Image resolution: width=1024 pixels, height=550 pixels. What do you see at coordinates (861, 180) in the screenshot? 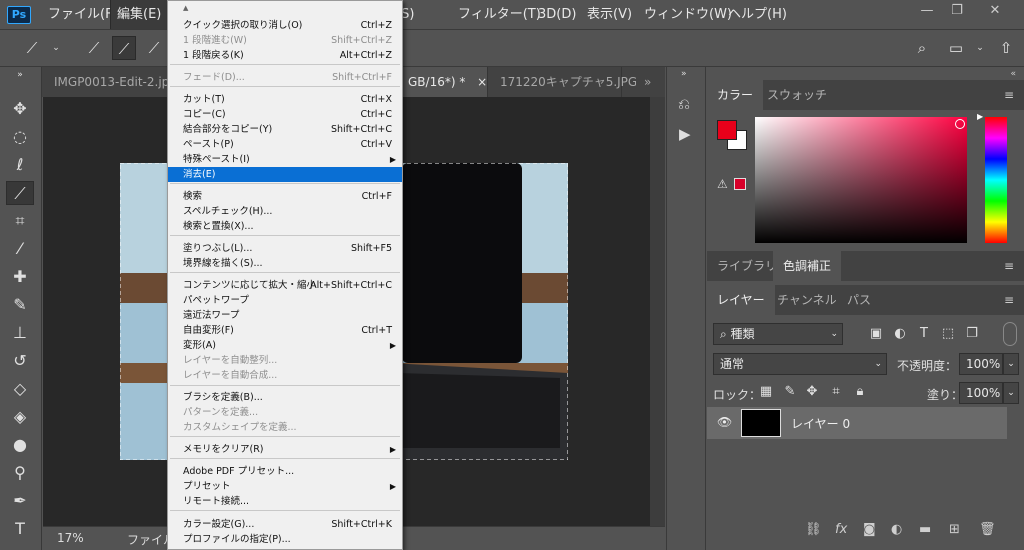
I see `color-field` at bounding box center [861, 180].